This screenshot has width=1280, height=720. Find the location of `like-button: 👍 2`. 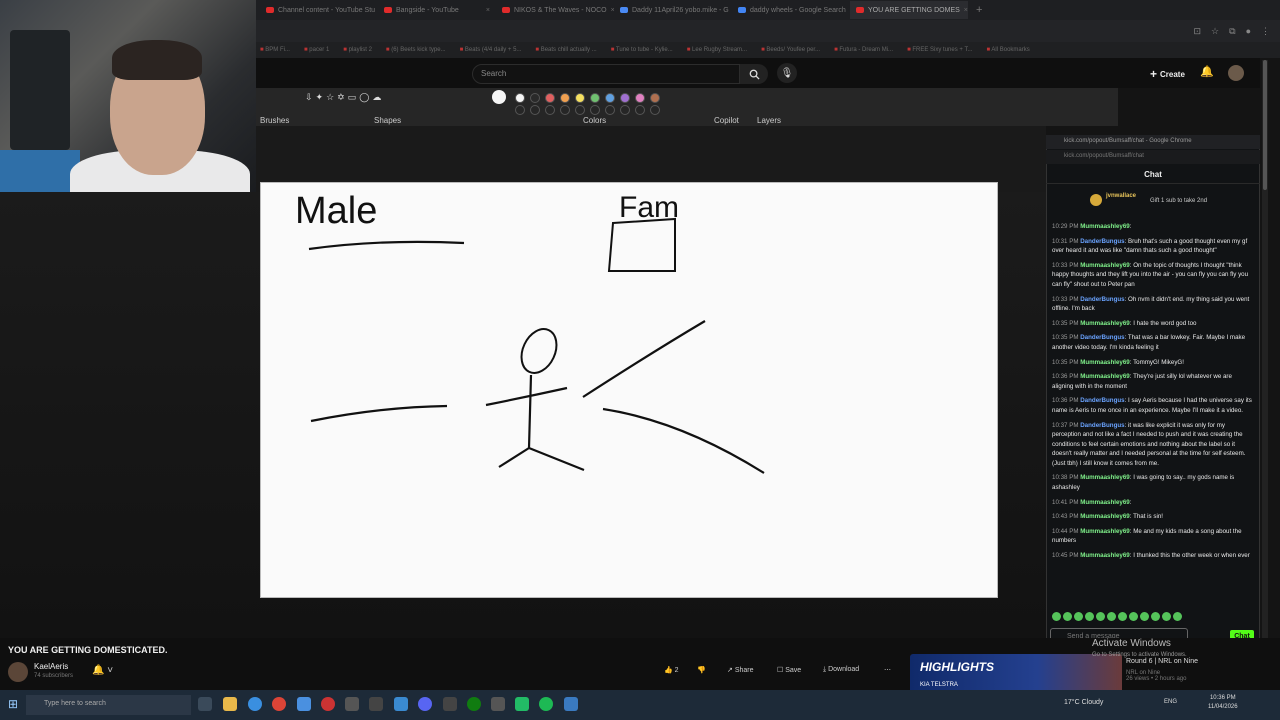

like-button: 👍 2 is located at coordinates (671, 670).